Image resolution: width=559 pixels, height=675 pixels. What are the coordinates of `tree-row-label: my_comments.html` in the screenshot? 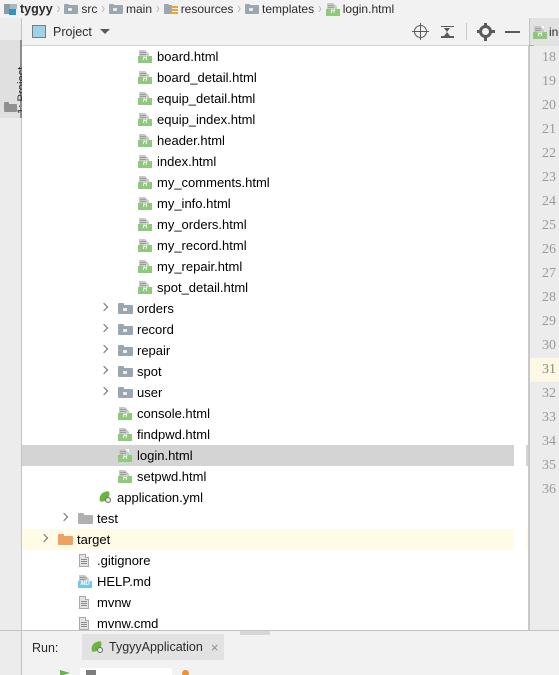 It's located at (213, 182).